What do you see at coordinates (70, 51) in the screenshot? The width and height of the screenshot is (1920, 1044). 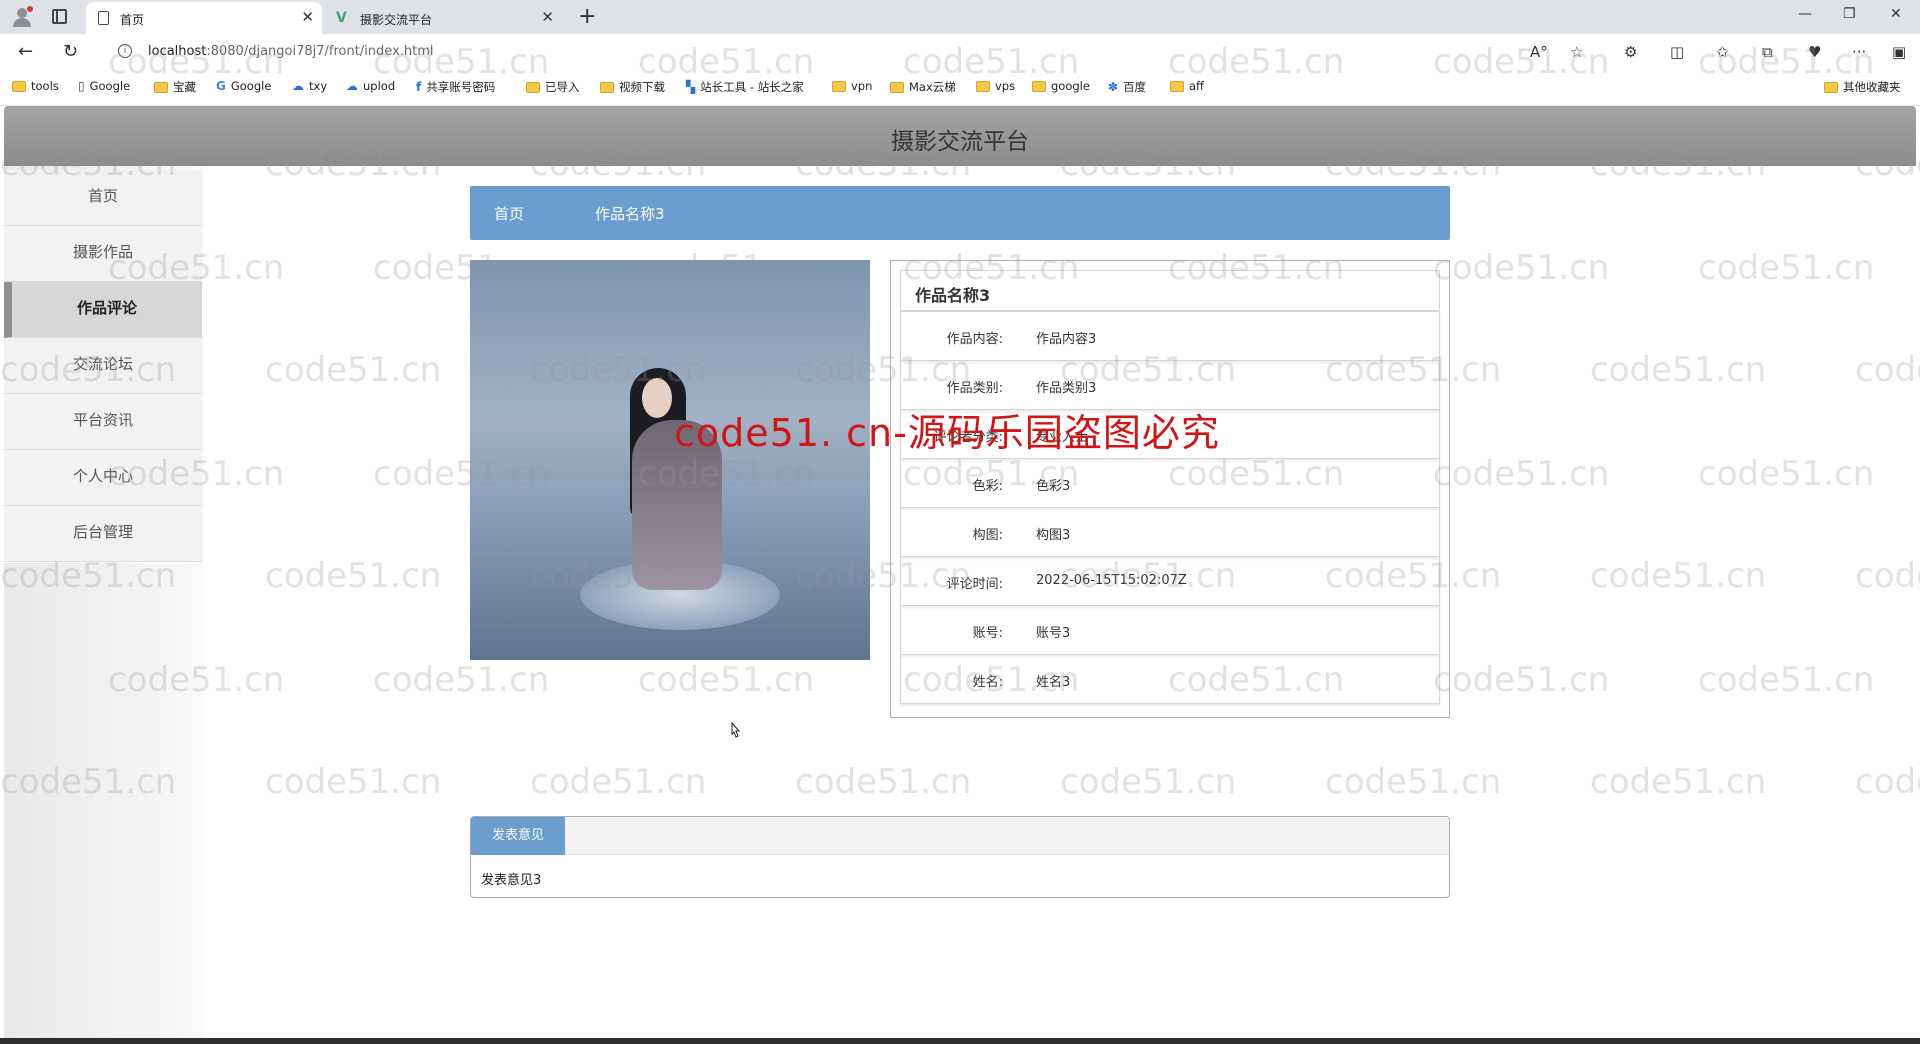 I see `refresh-icon: ↻` at bounding box center [70, 51].